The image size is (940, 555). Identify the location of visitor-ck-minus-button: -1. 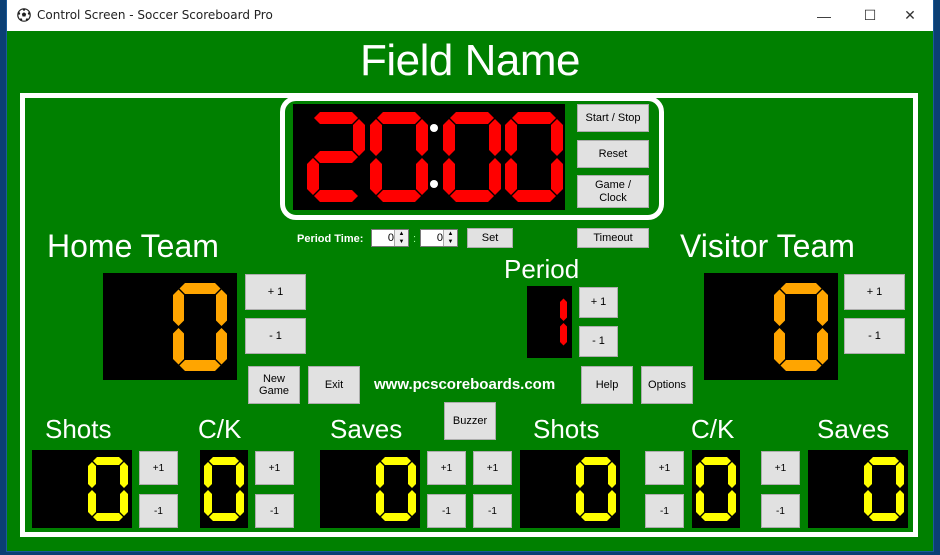
(664, 511).